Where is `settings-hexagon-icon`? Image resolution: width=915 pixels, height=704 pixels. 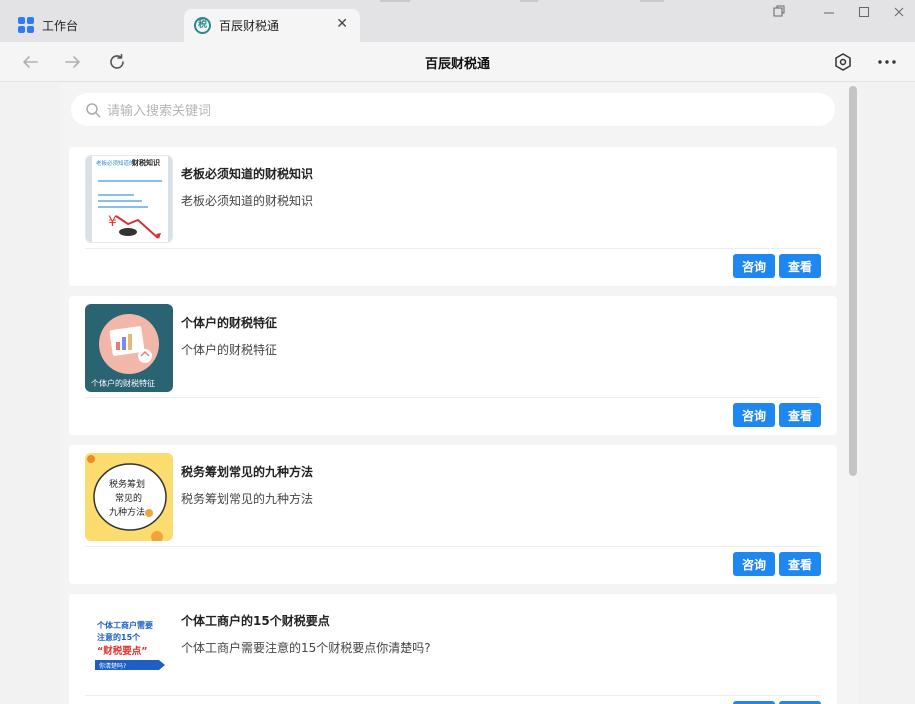
settings-hexagon-icon is located at coordinates (843, 62).